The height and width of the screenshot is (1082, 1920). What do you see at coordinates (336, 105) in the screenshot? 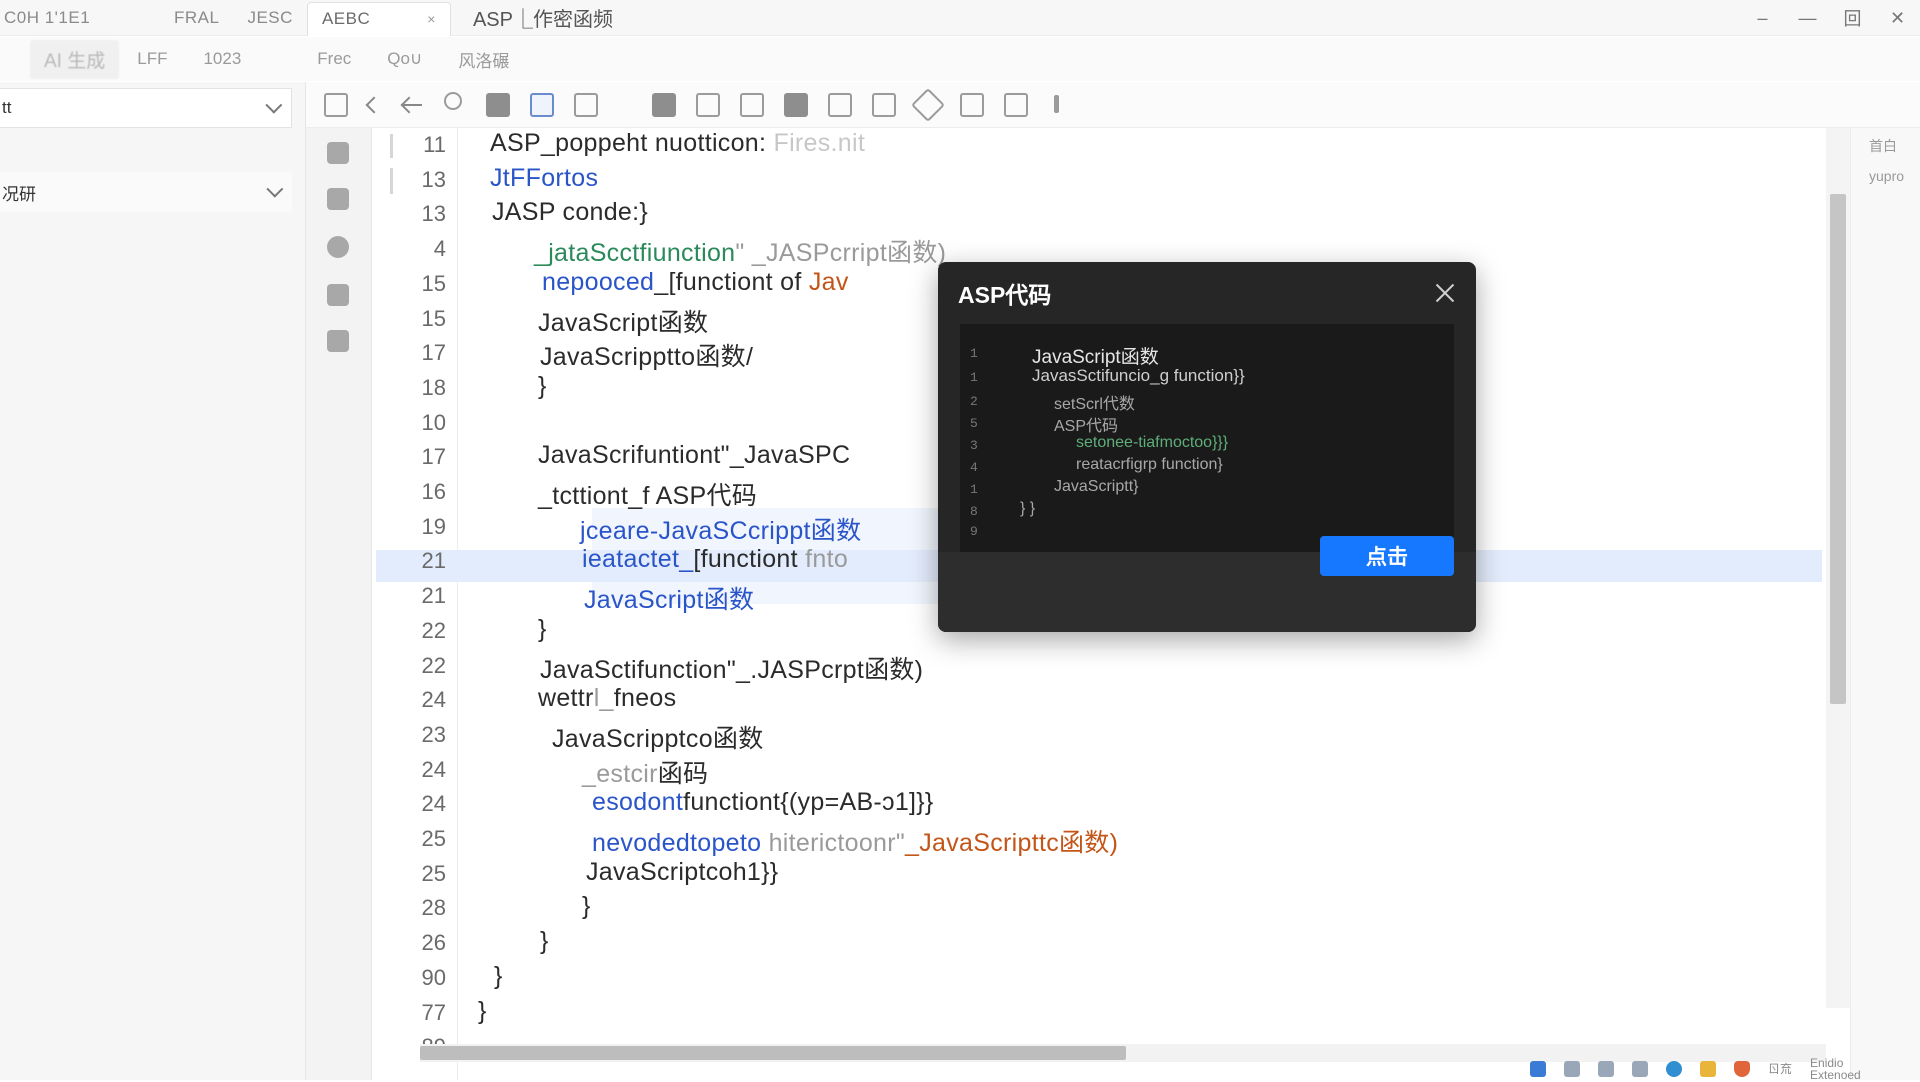
I see `window-icon` at bounding box center [336, 105].